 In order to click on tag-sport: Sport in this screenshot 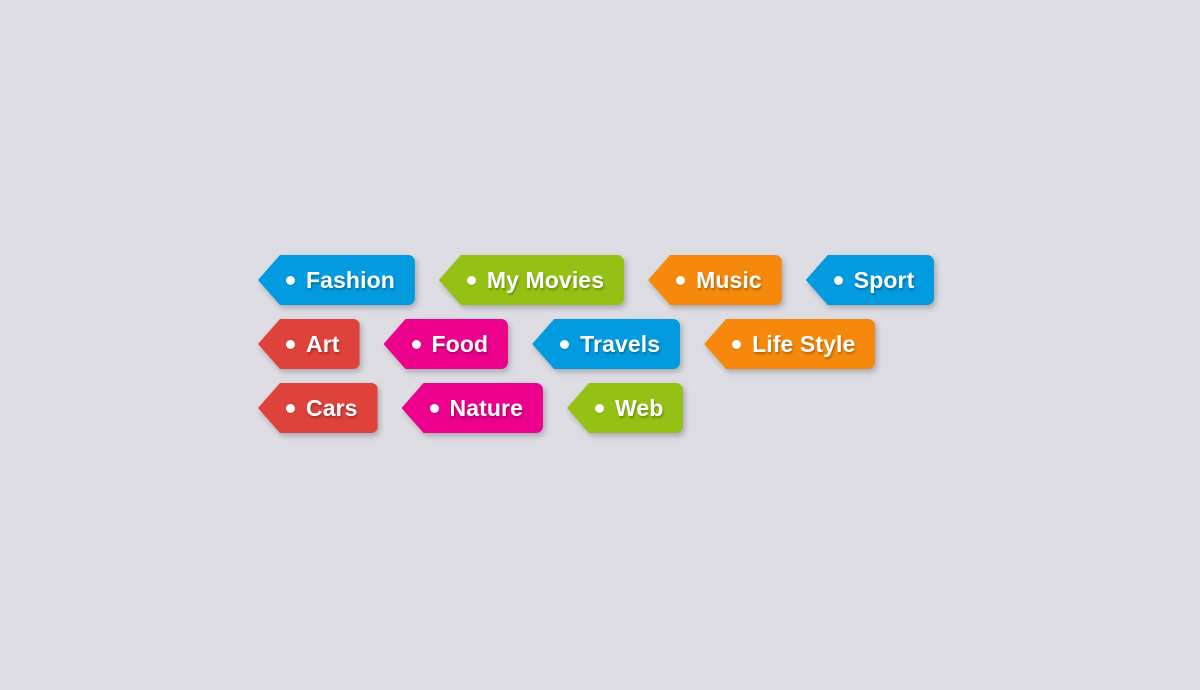, I will do `click(870, 280)`.